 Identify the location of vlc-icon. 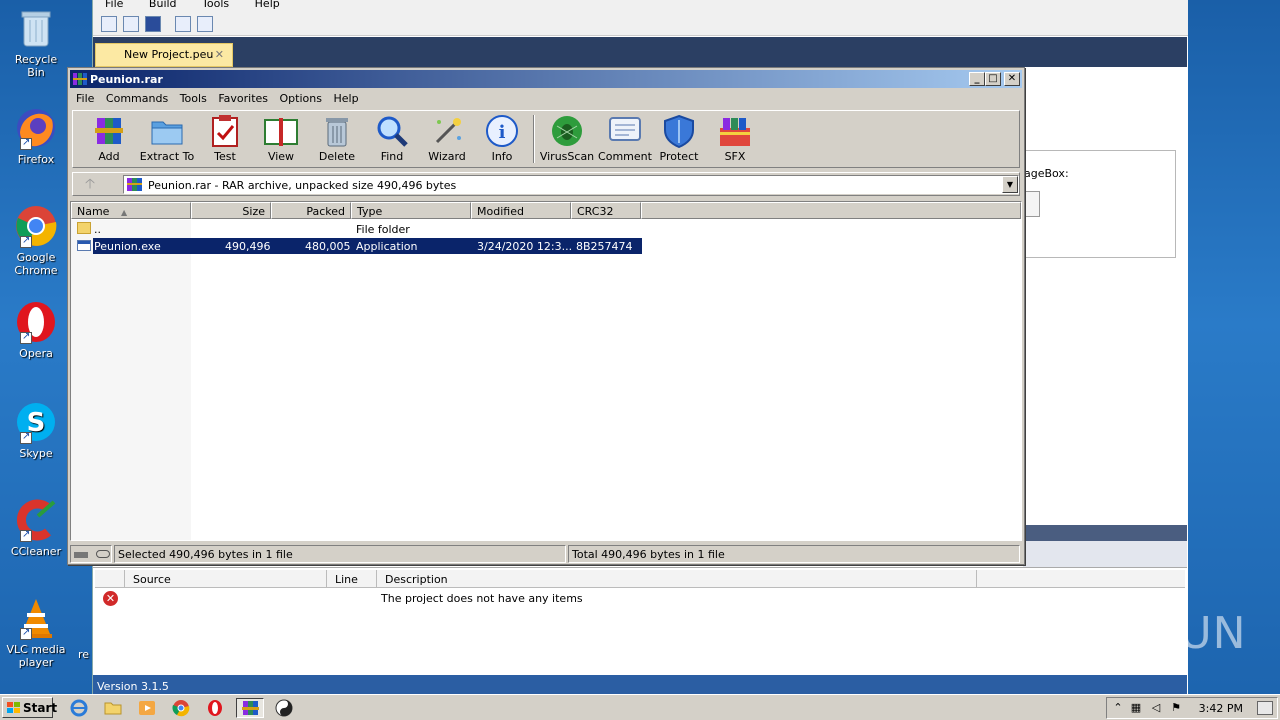
(36, 618).